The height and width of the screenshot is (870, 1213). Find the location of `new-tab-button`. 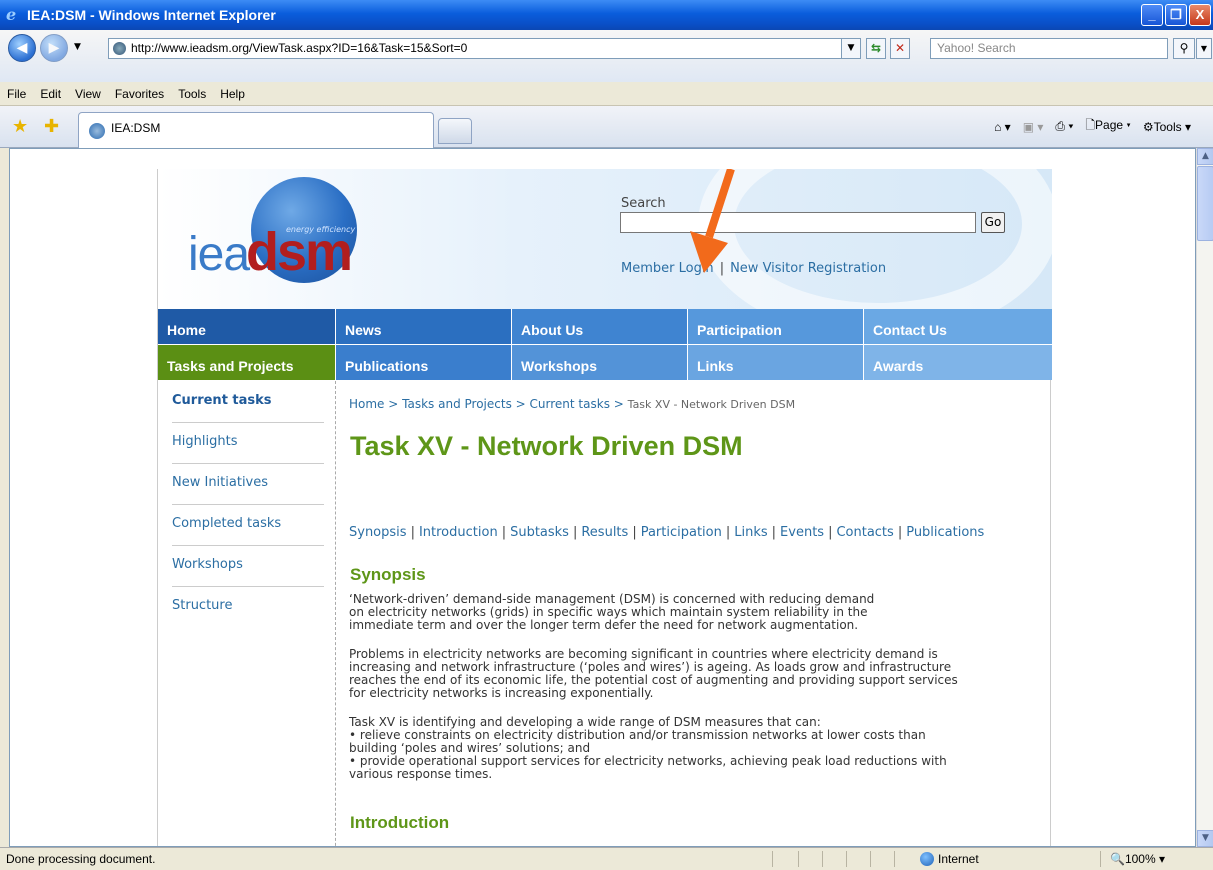

new-tab-button is located at coordinates (455, 131).